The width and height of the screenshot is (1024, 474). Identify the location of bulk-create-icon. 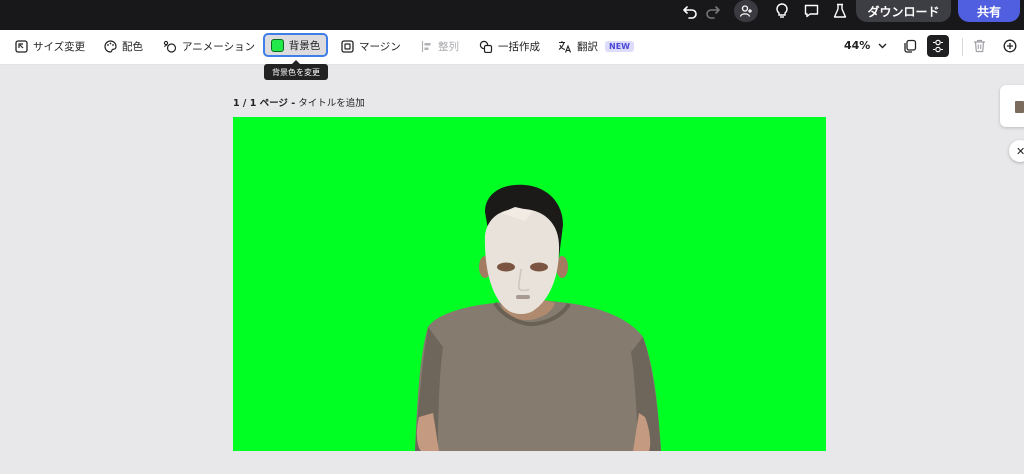
(486, 46).